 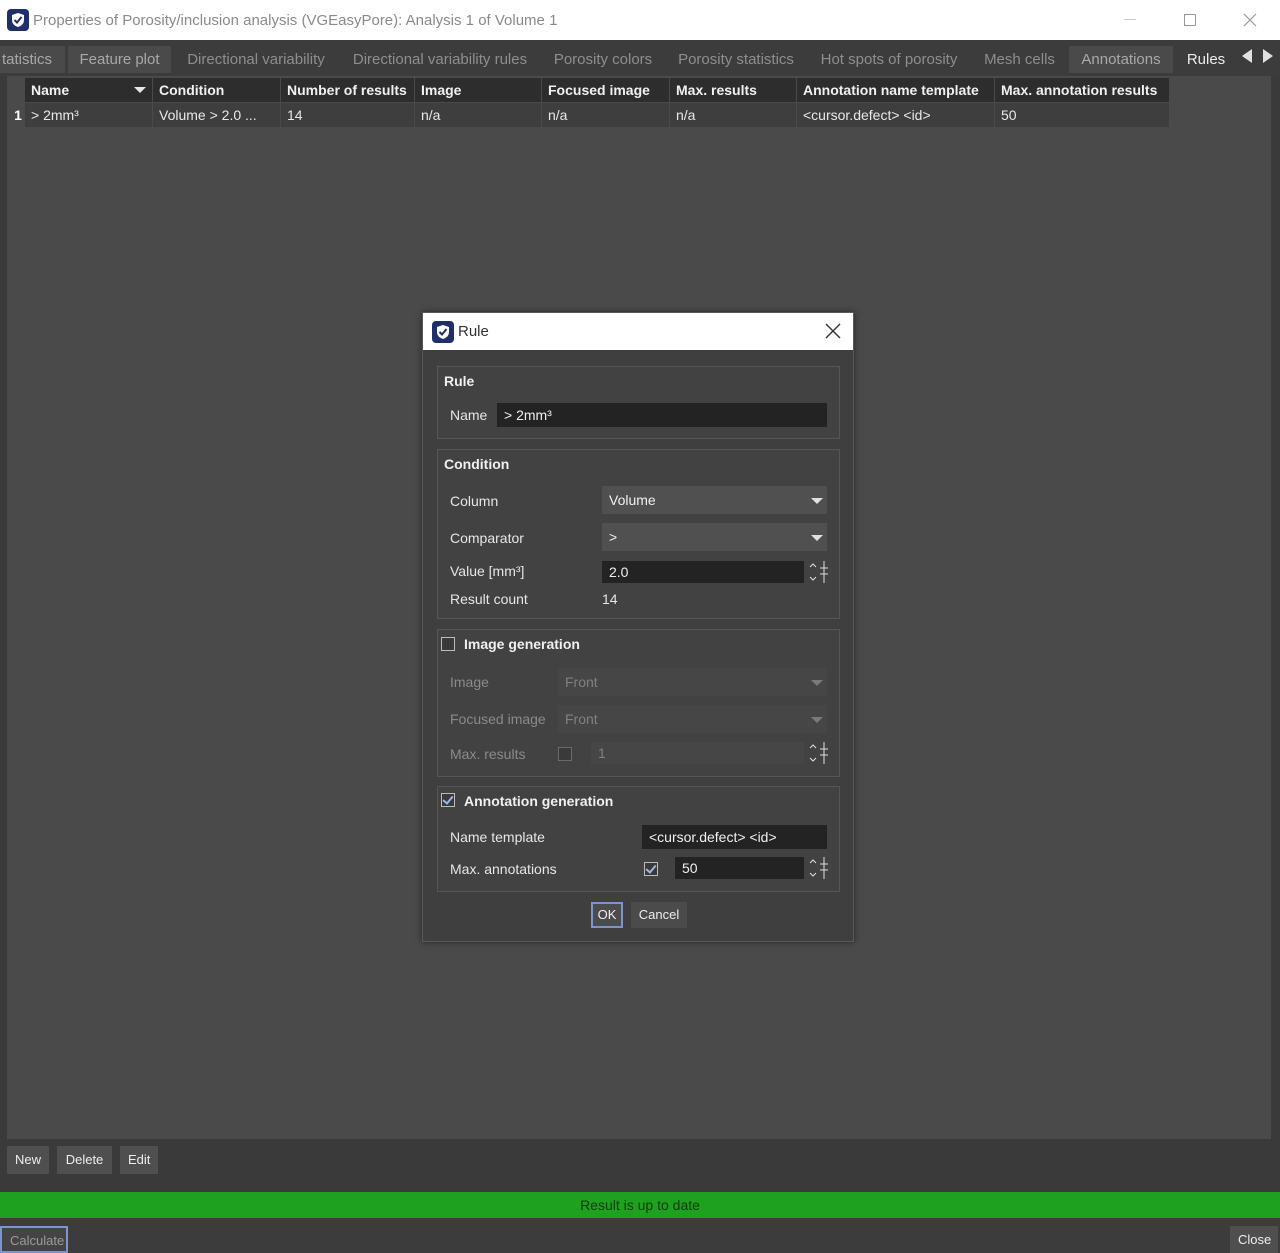 I want to click on image-generation-title: Image generation, so click(x=522, y=644).